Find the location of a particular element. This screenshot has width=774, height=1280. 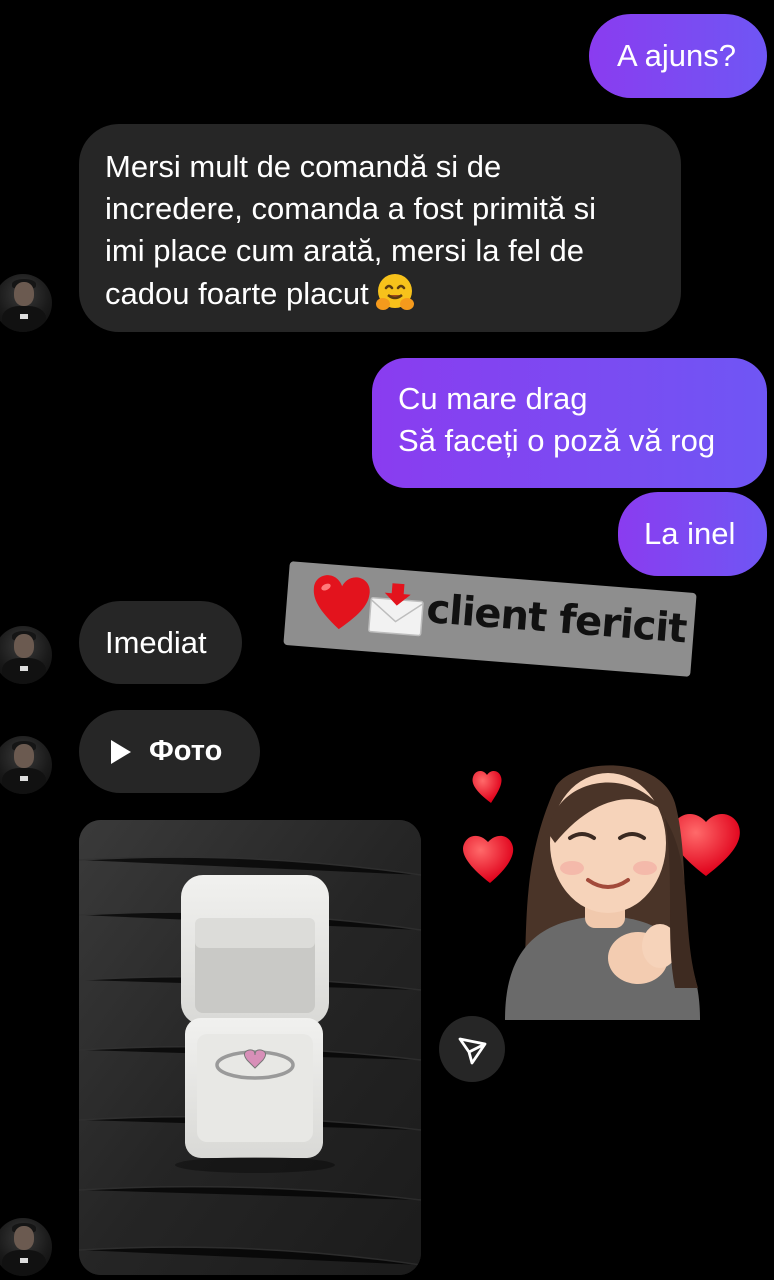

message-text: La inel is located at coordinates (690, 533).